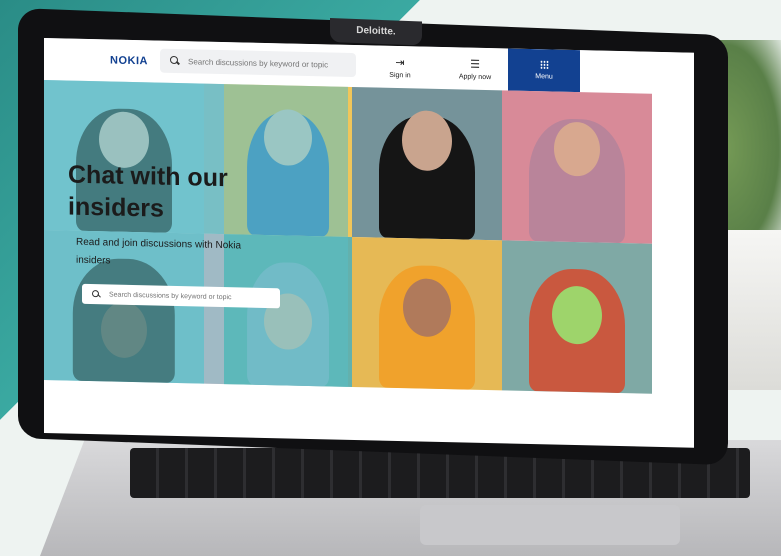 The width and height of the screenshot is (781, 556). Describe the element at coordinates (475, 64) in the screenshot. I see `form-icon: ☰` at that location.